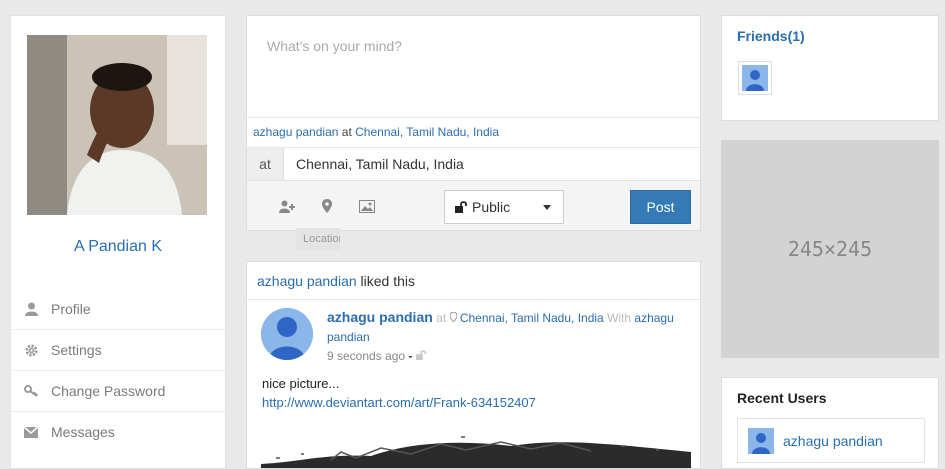  I want to click on map-marker-icon, so click(454, 318).